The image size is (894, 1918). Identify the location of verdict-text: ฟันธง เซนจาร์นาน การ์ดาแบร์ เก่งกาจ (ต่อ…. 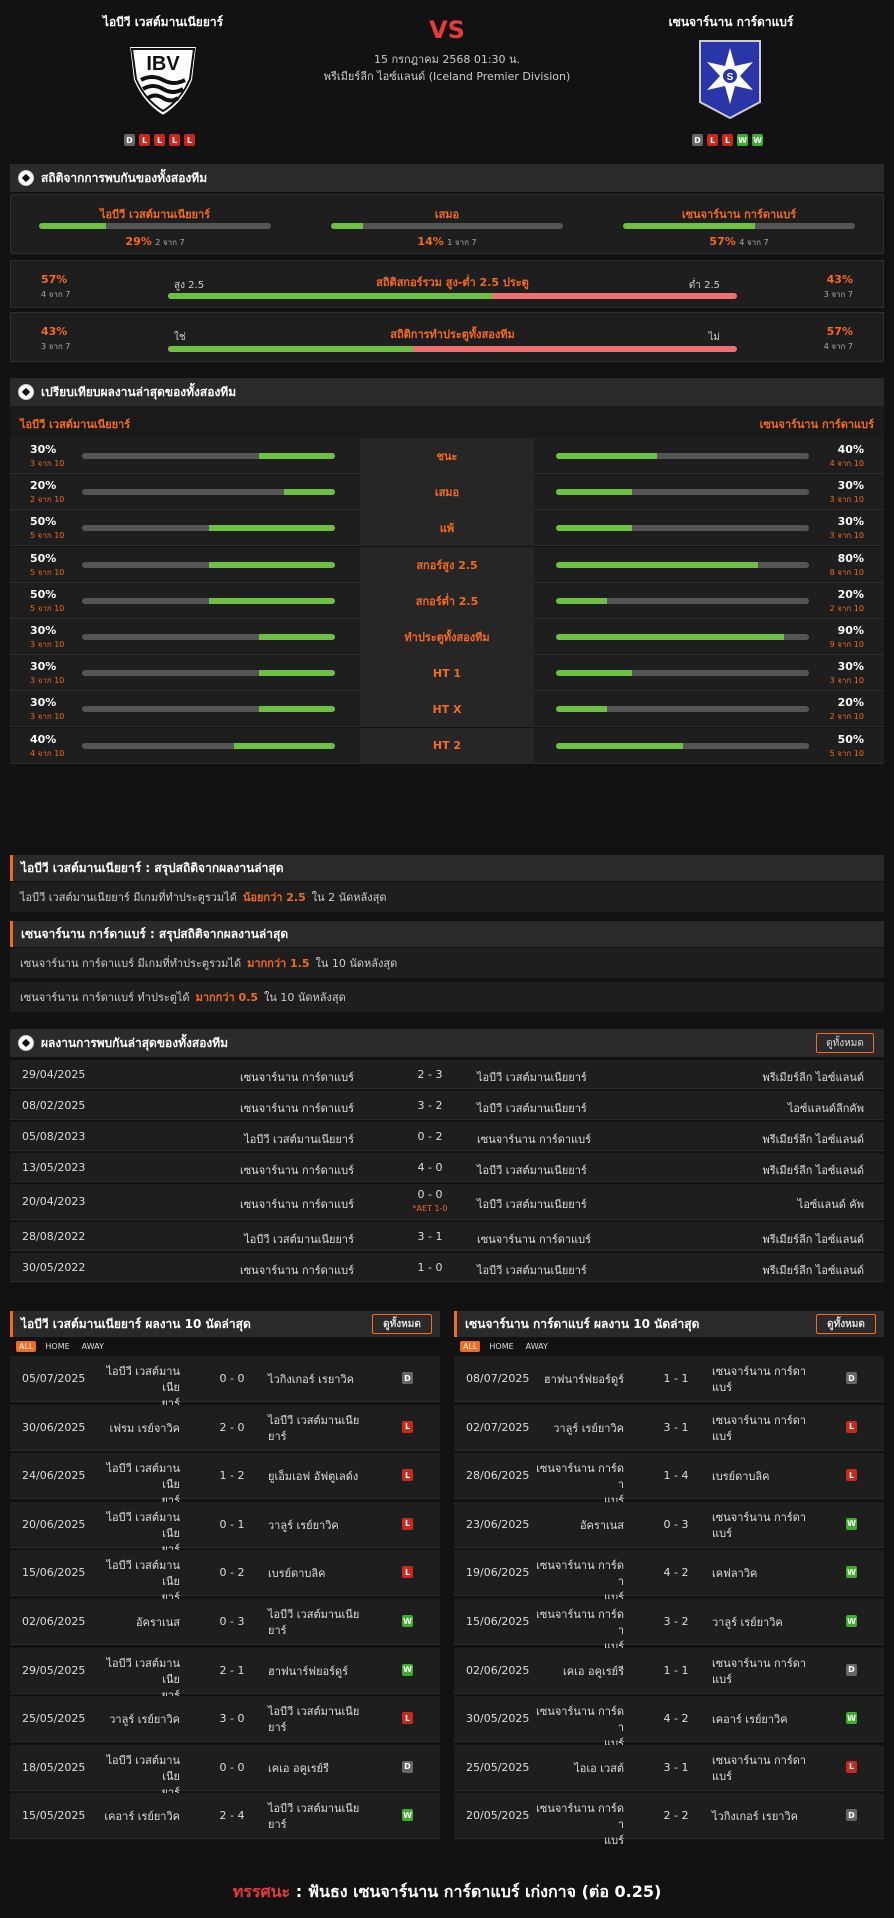
(484, 1891).